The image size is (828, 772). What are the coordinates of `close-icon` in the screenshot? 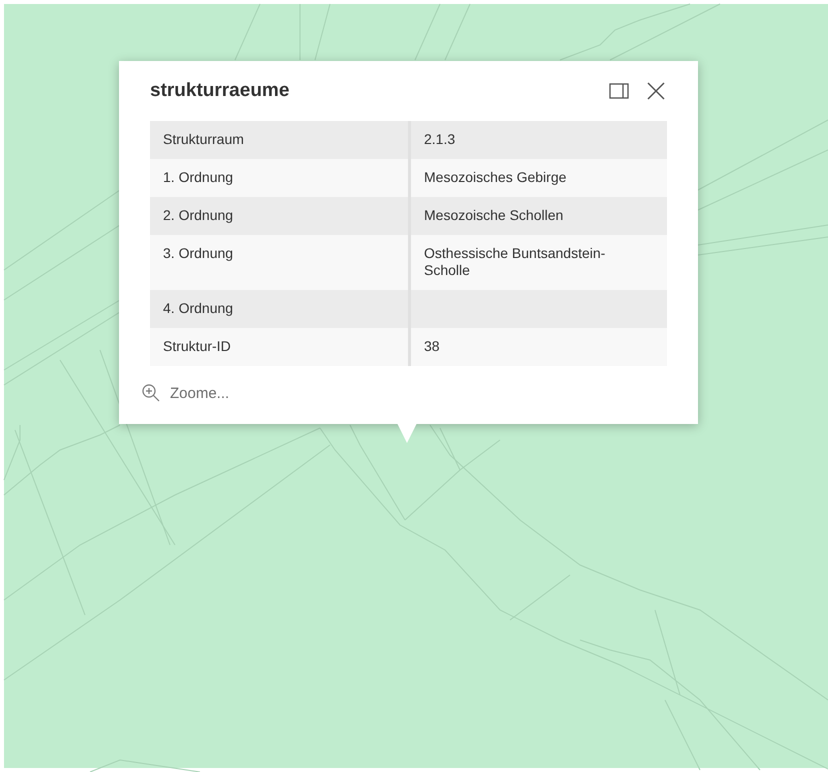 It's located at (656, 91).